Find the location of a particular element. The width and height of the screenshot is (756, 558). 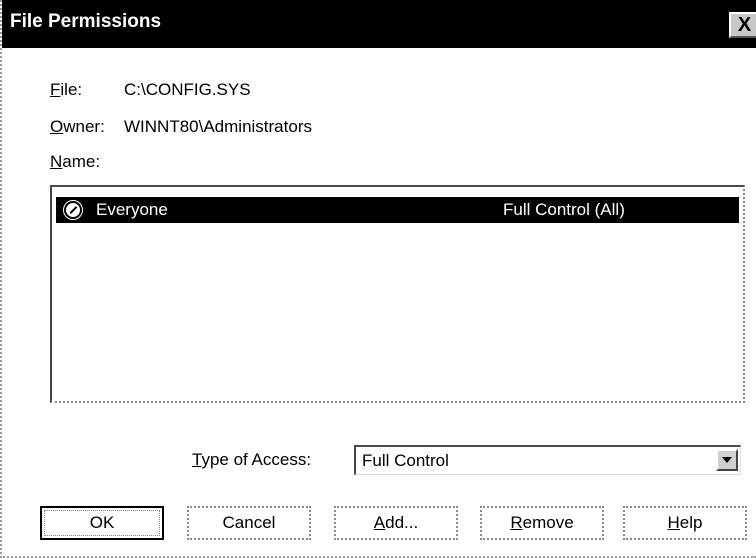

owner-label: Owner: is located at coordinates (77, 126).